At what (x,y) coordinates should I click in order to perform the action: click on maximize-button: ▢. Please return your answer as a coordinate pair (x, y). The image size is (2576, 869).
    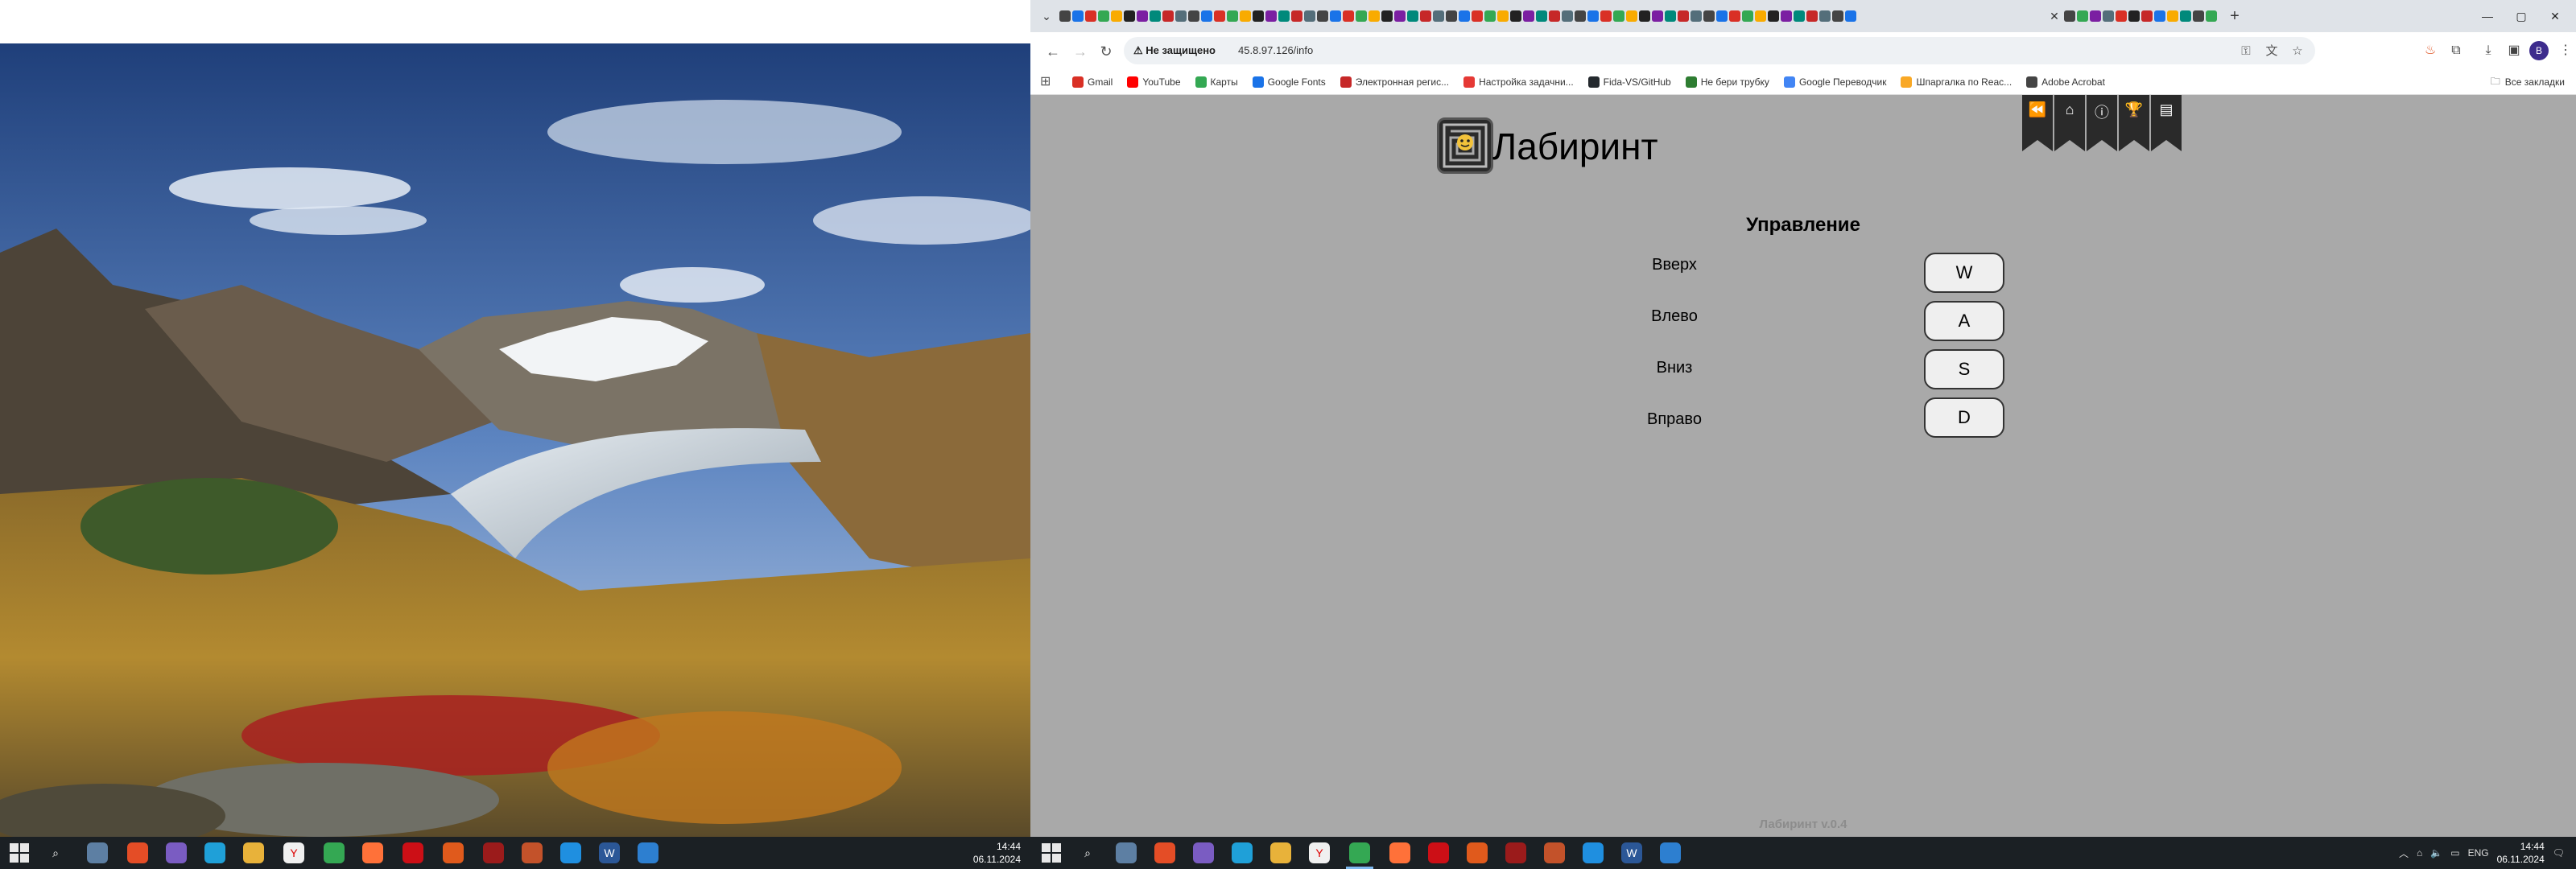
    Looking at the image, I should click on (2521, 16).